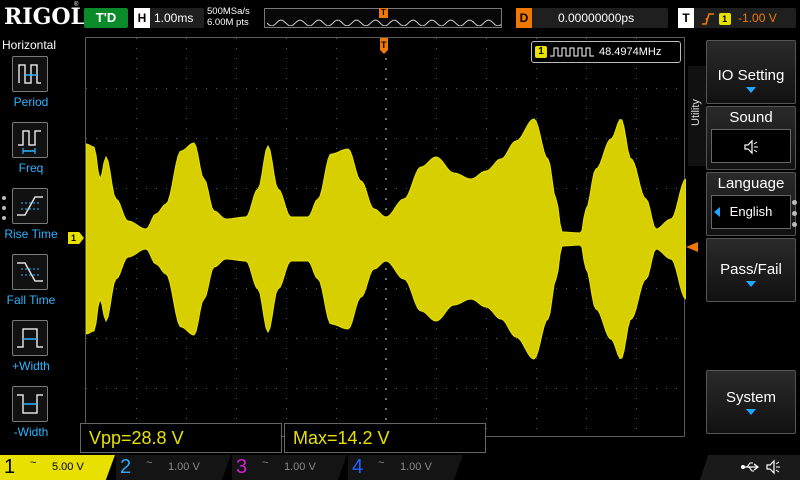 This screenshot has width=800, height=480. I want to click on frequency-counter: 1 48.4974MHz, so click(606, 52).